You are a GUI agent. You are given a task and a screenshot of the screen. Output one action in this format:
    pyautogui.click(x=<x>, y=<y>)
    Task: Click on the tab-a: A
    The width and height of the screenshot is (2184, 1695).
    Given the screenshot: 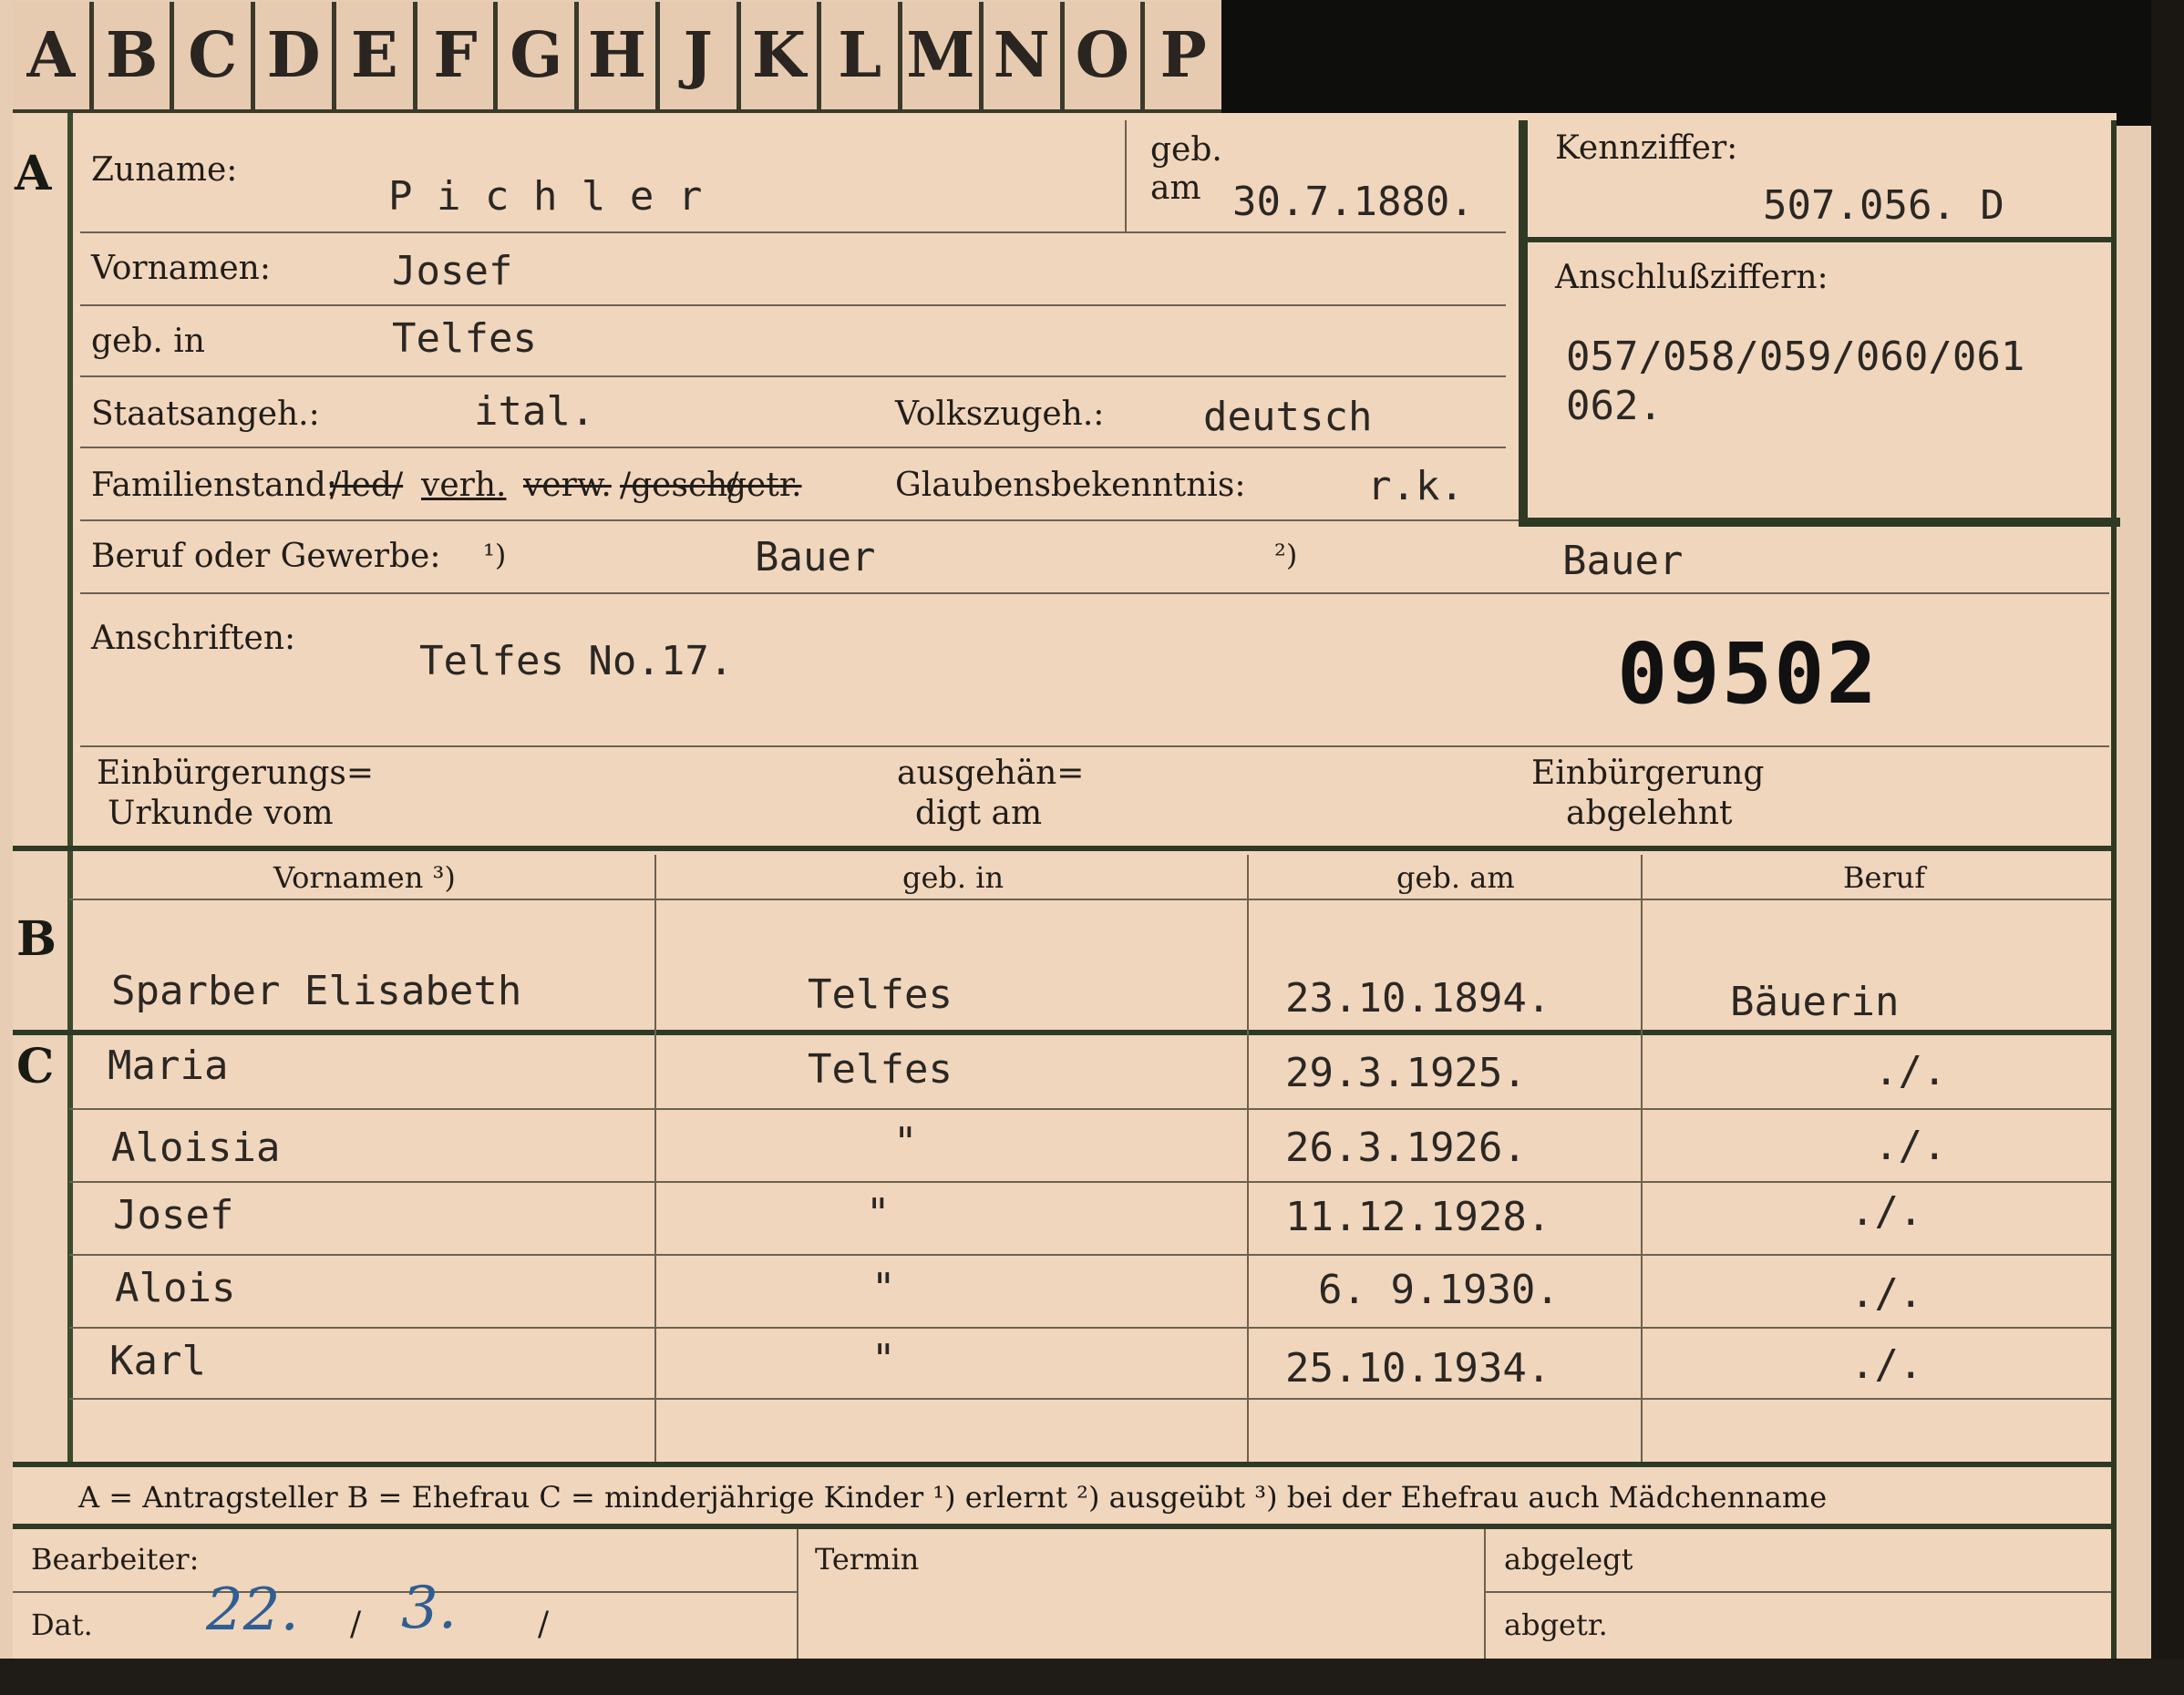 What is the action you would take?
    pyautogui.click(x=53, y=55)
    